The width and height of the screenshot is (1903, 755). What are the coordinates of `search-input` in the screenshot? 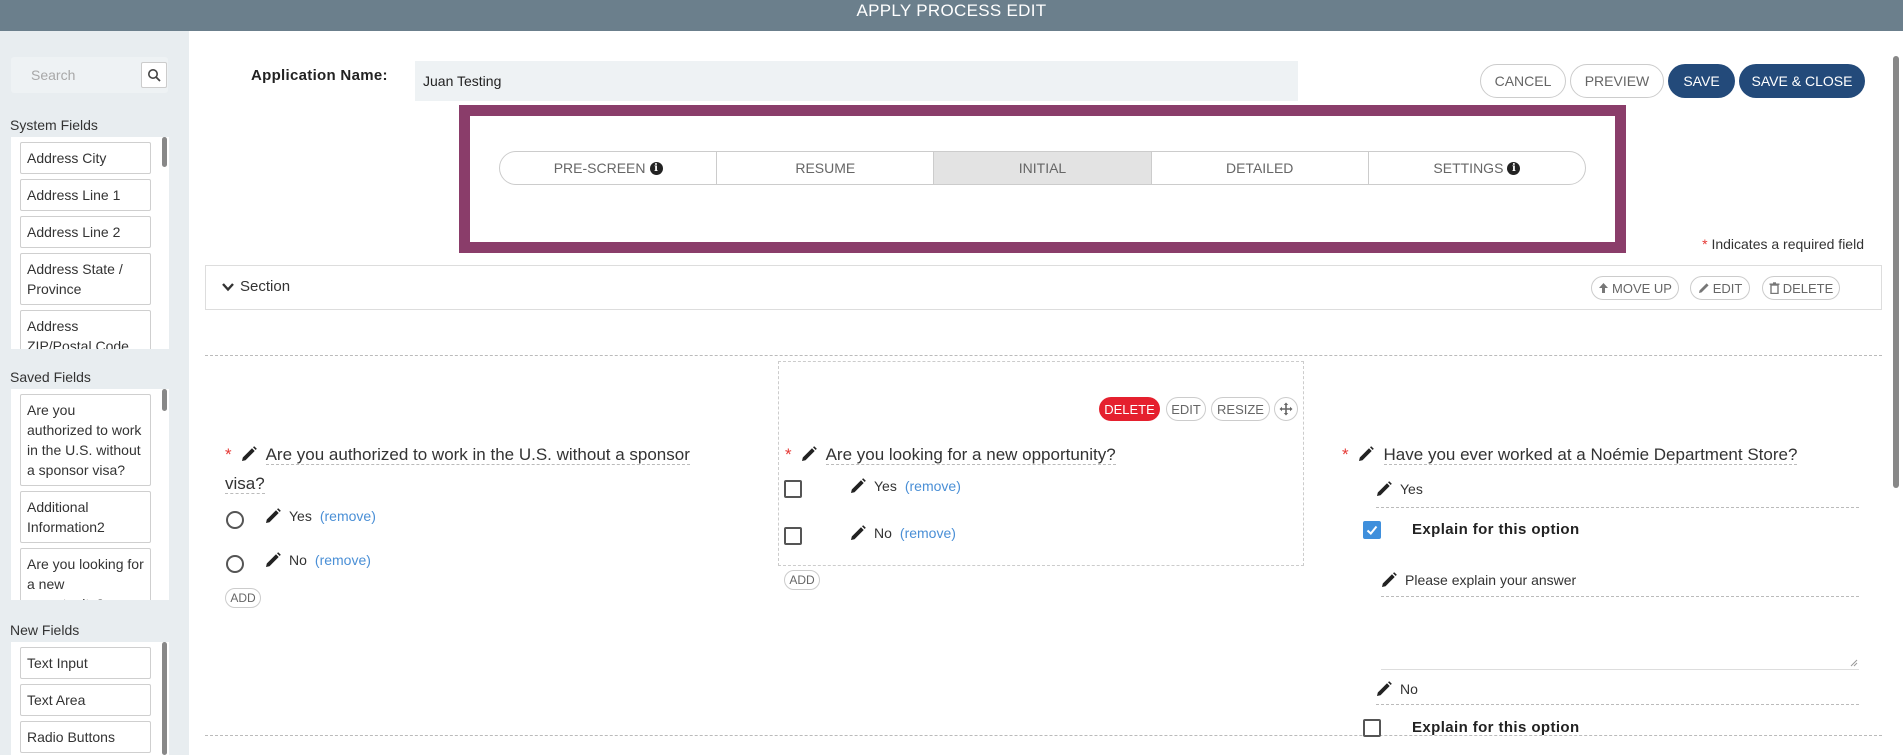 It's located at (75, 75).